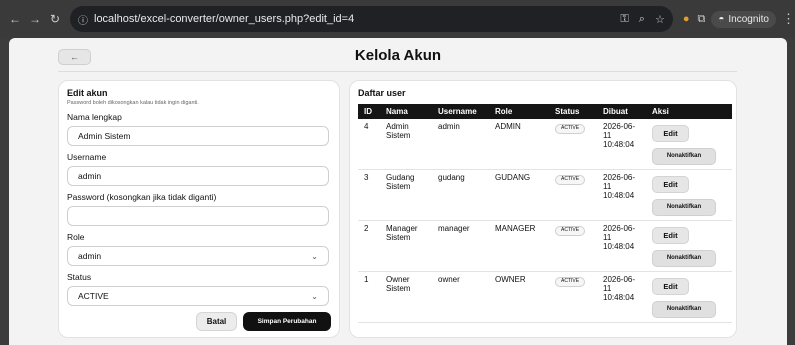  I want to click on cell-username: manager, so click(460, 246).